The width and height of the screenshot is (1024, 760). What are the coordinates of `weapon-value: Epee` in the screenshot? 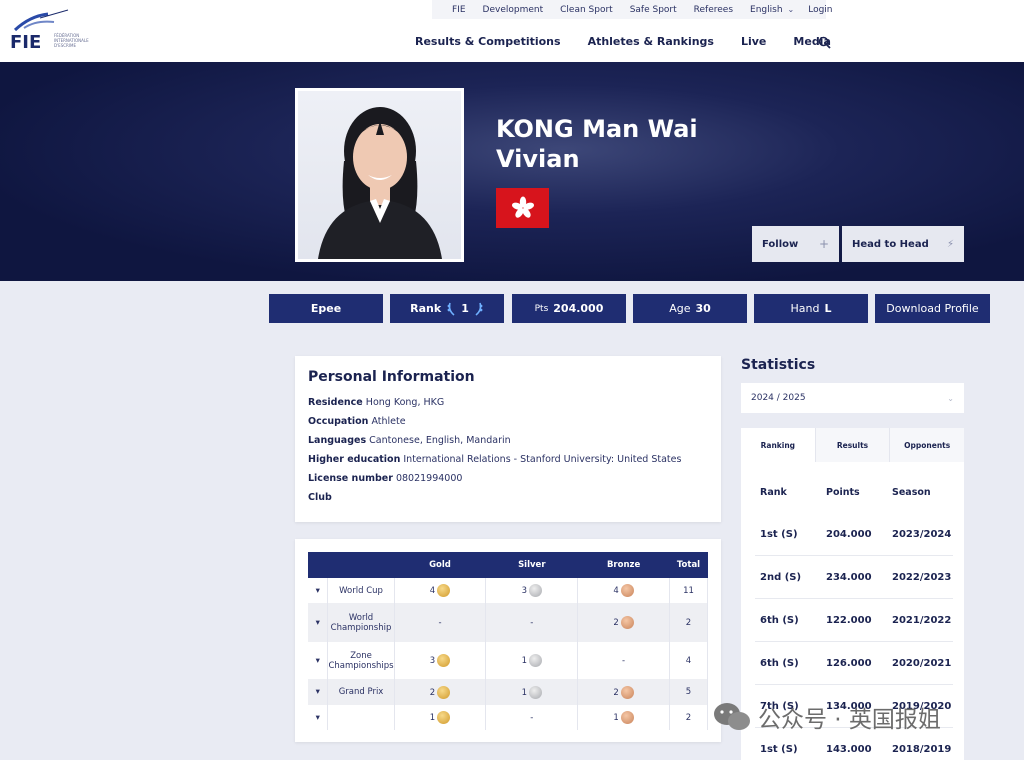 It's located at (326, 308).